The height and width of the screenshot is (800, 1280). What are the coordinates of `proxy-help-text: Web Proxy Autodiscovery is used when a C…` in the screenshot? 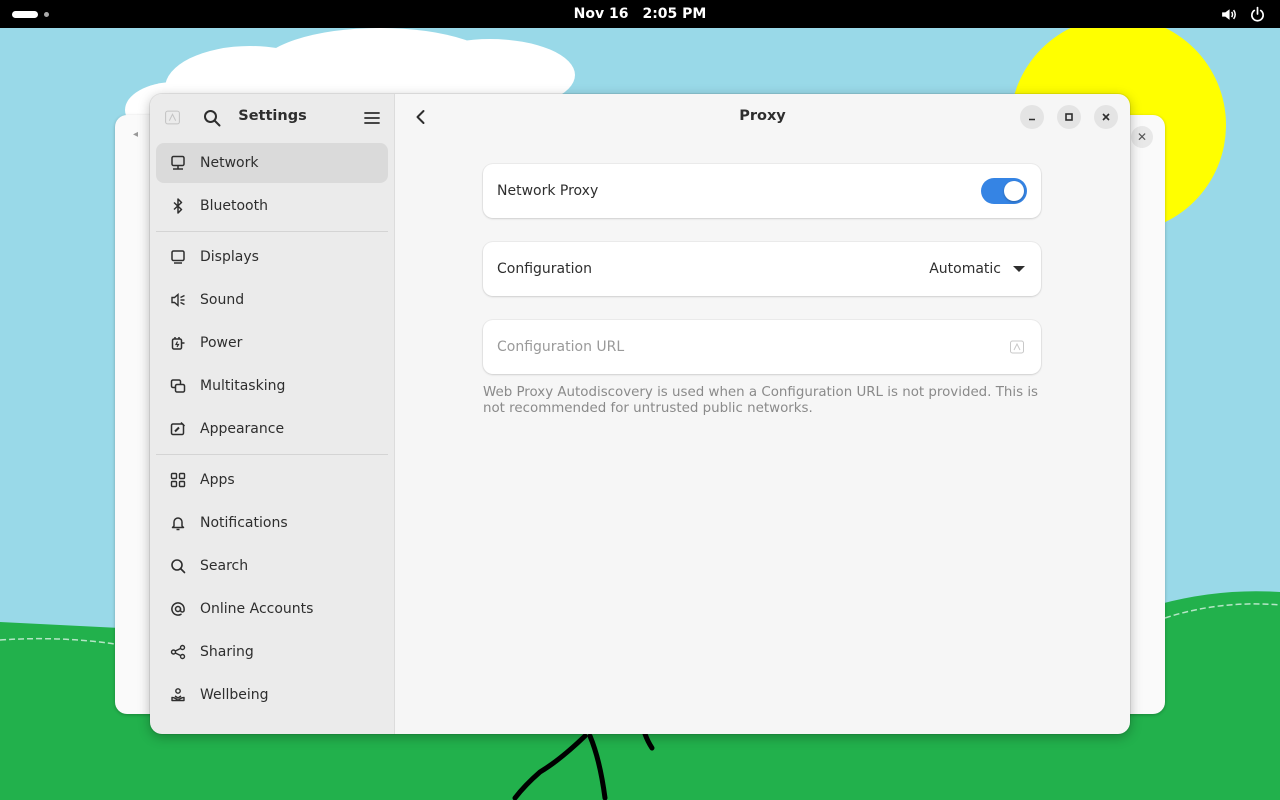 It's located at (761, 400).